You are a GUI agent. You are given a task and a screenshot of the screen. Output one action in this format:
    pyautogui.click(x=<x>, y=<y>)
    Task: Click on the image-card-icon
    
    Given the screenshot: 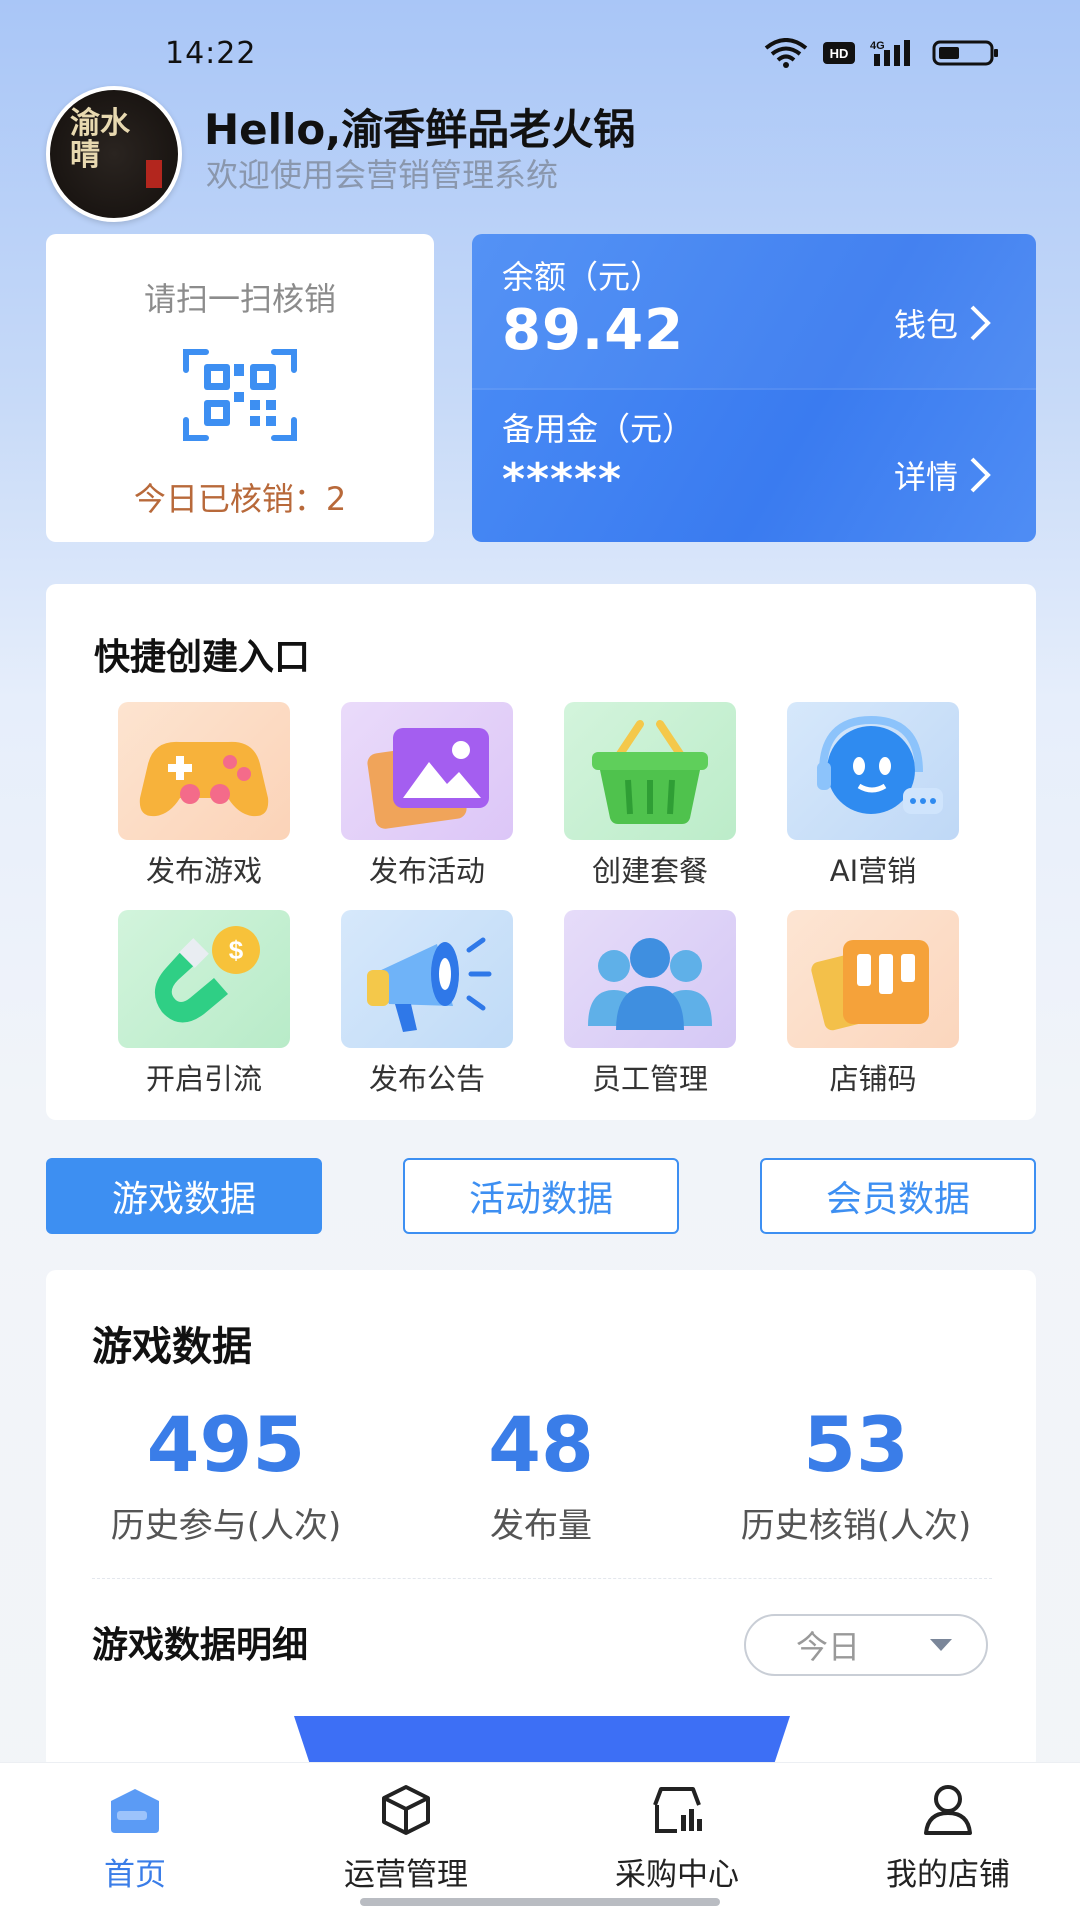 What is the action you would take?
    pyautogui.click(x=428, y=778)
    